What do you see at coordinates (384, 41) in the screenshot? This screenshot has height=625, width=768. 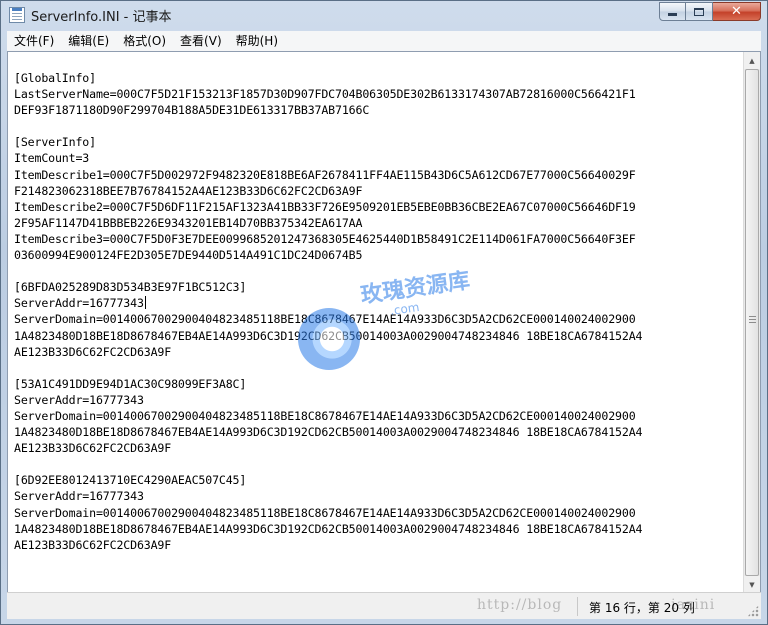 I see `menu-bar: 文件(F) 编辑(E) 格式(O) 查看(V) 帮助(H)` at bounding box center [384, 41].